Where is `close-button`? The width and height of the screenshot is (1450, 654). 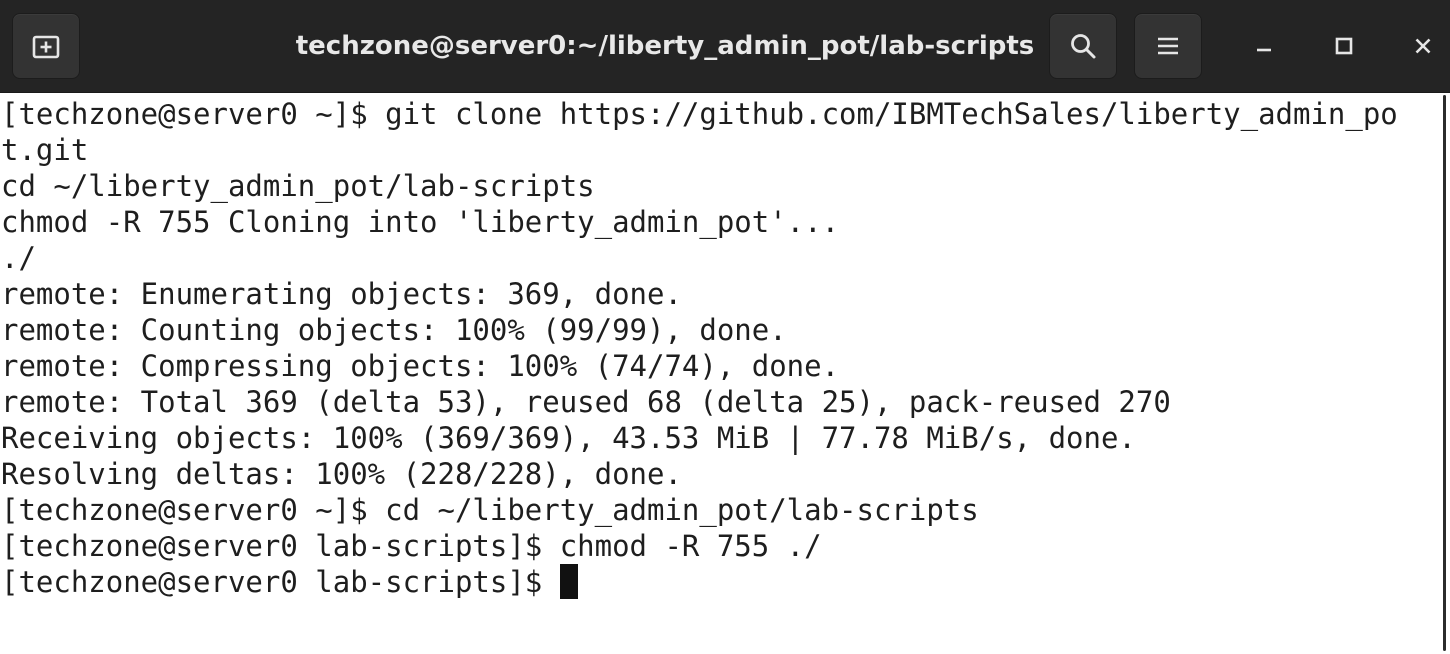 close-button is located at coordinates (1423, 46).